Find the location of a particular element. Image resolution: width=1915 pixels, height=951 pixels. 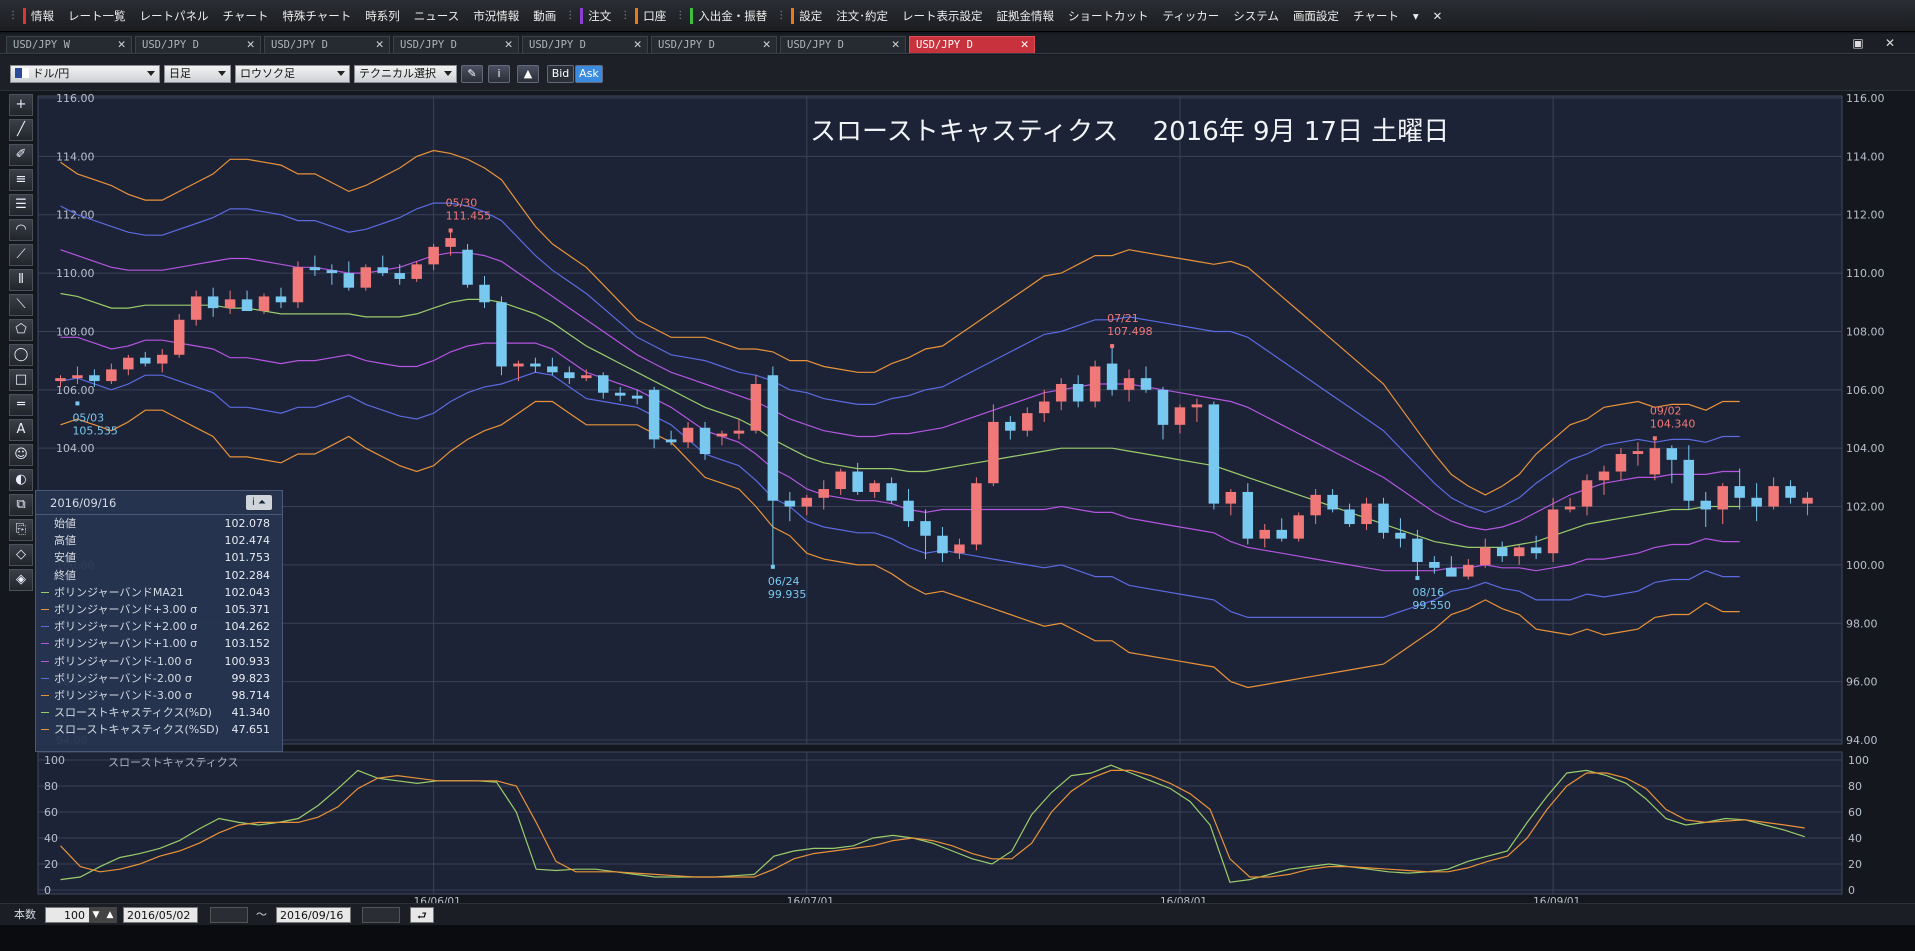

y-tick-label-right: 100.00 is located at coordinates (1865, 565).